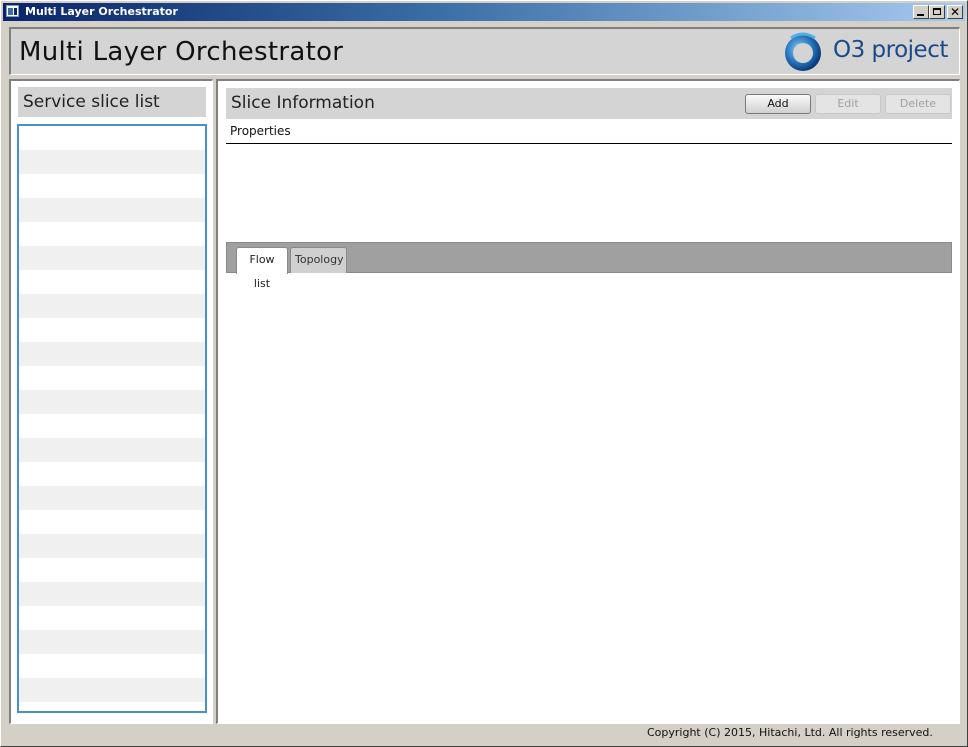 Image resolution: width=968 pixels, height=747 pixels. I want to click on add-button: Add, so click(778, 104).